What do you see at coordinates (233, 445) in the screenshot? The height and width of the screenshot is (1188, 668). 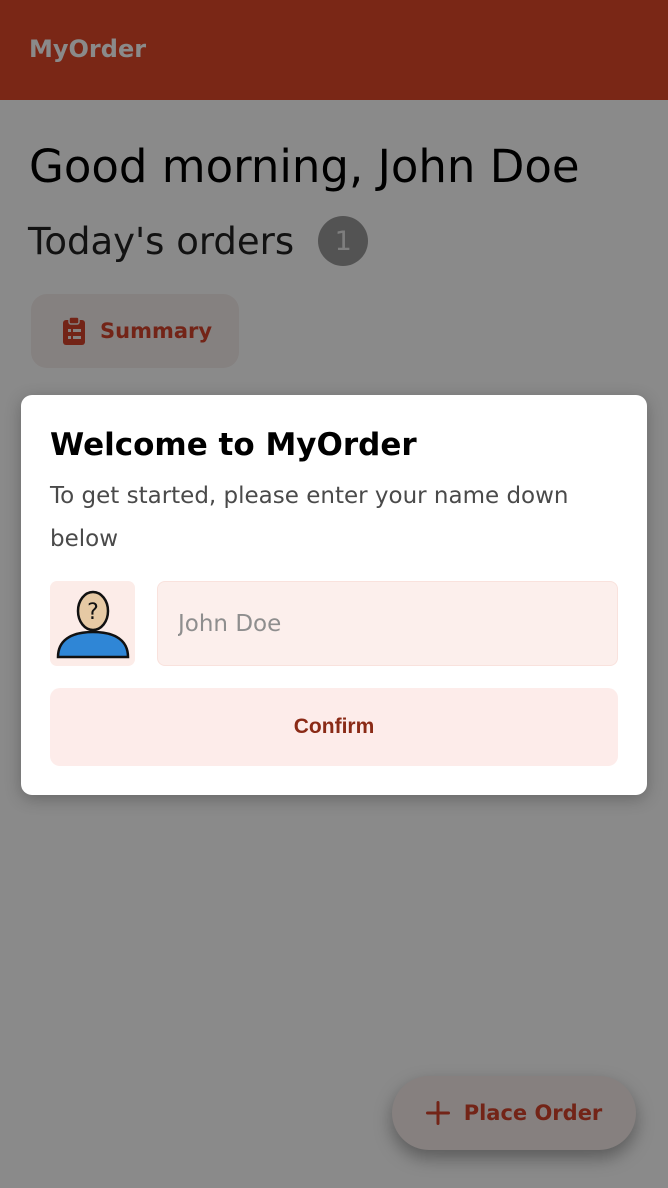 I see `dialog-title: Welcome to MyOrder` at bounding box center [233, 445].